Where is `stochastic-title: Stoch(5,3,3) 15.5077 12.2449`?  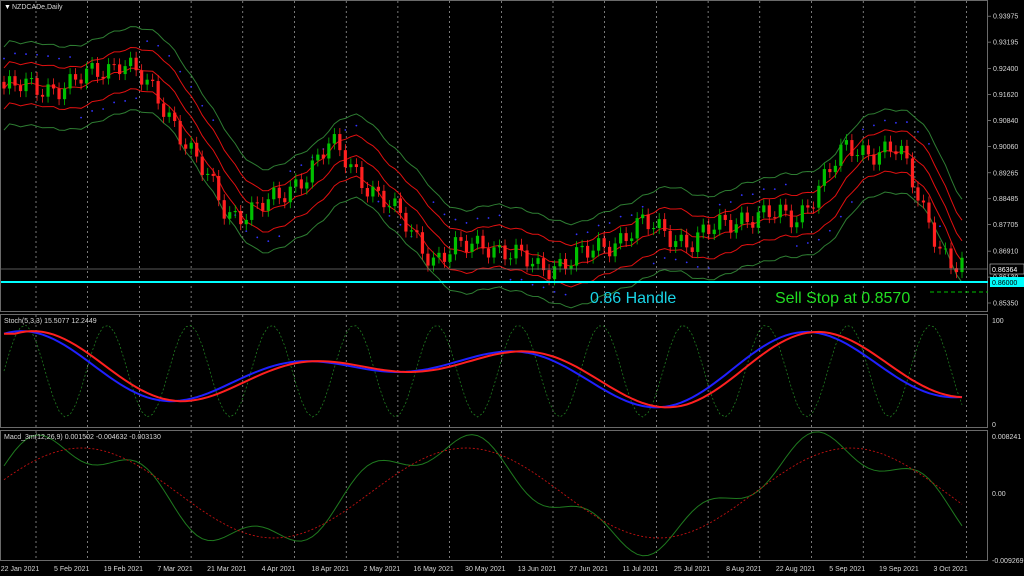
stochastic-title: Stoch(5,3,3) 15.5077 12.2449 is located at coordinates (50, 321).